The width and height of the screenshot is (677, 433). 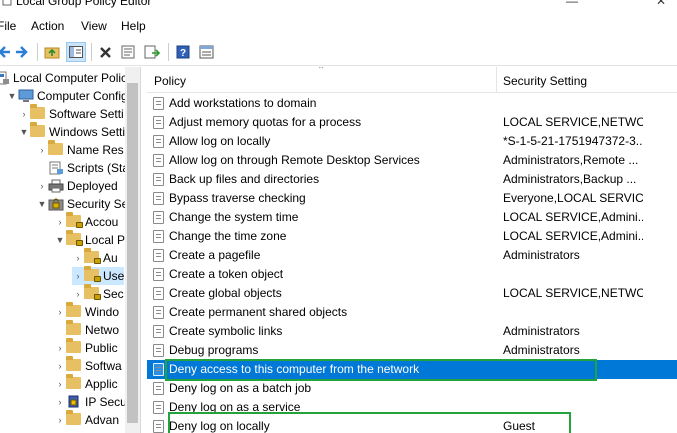 What do you see at coordinates (80, 149) in the screenshot?
I see `tree-item-name-resolution-policy: › Name Res` at bounding box center [80, 149].